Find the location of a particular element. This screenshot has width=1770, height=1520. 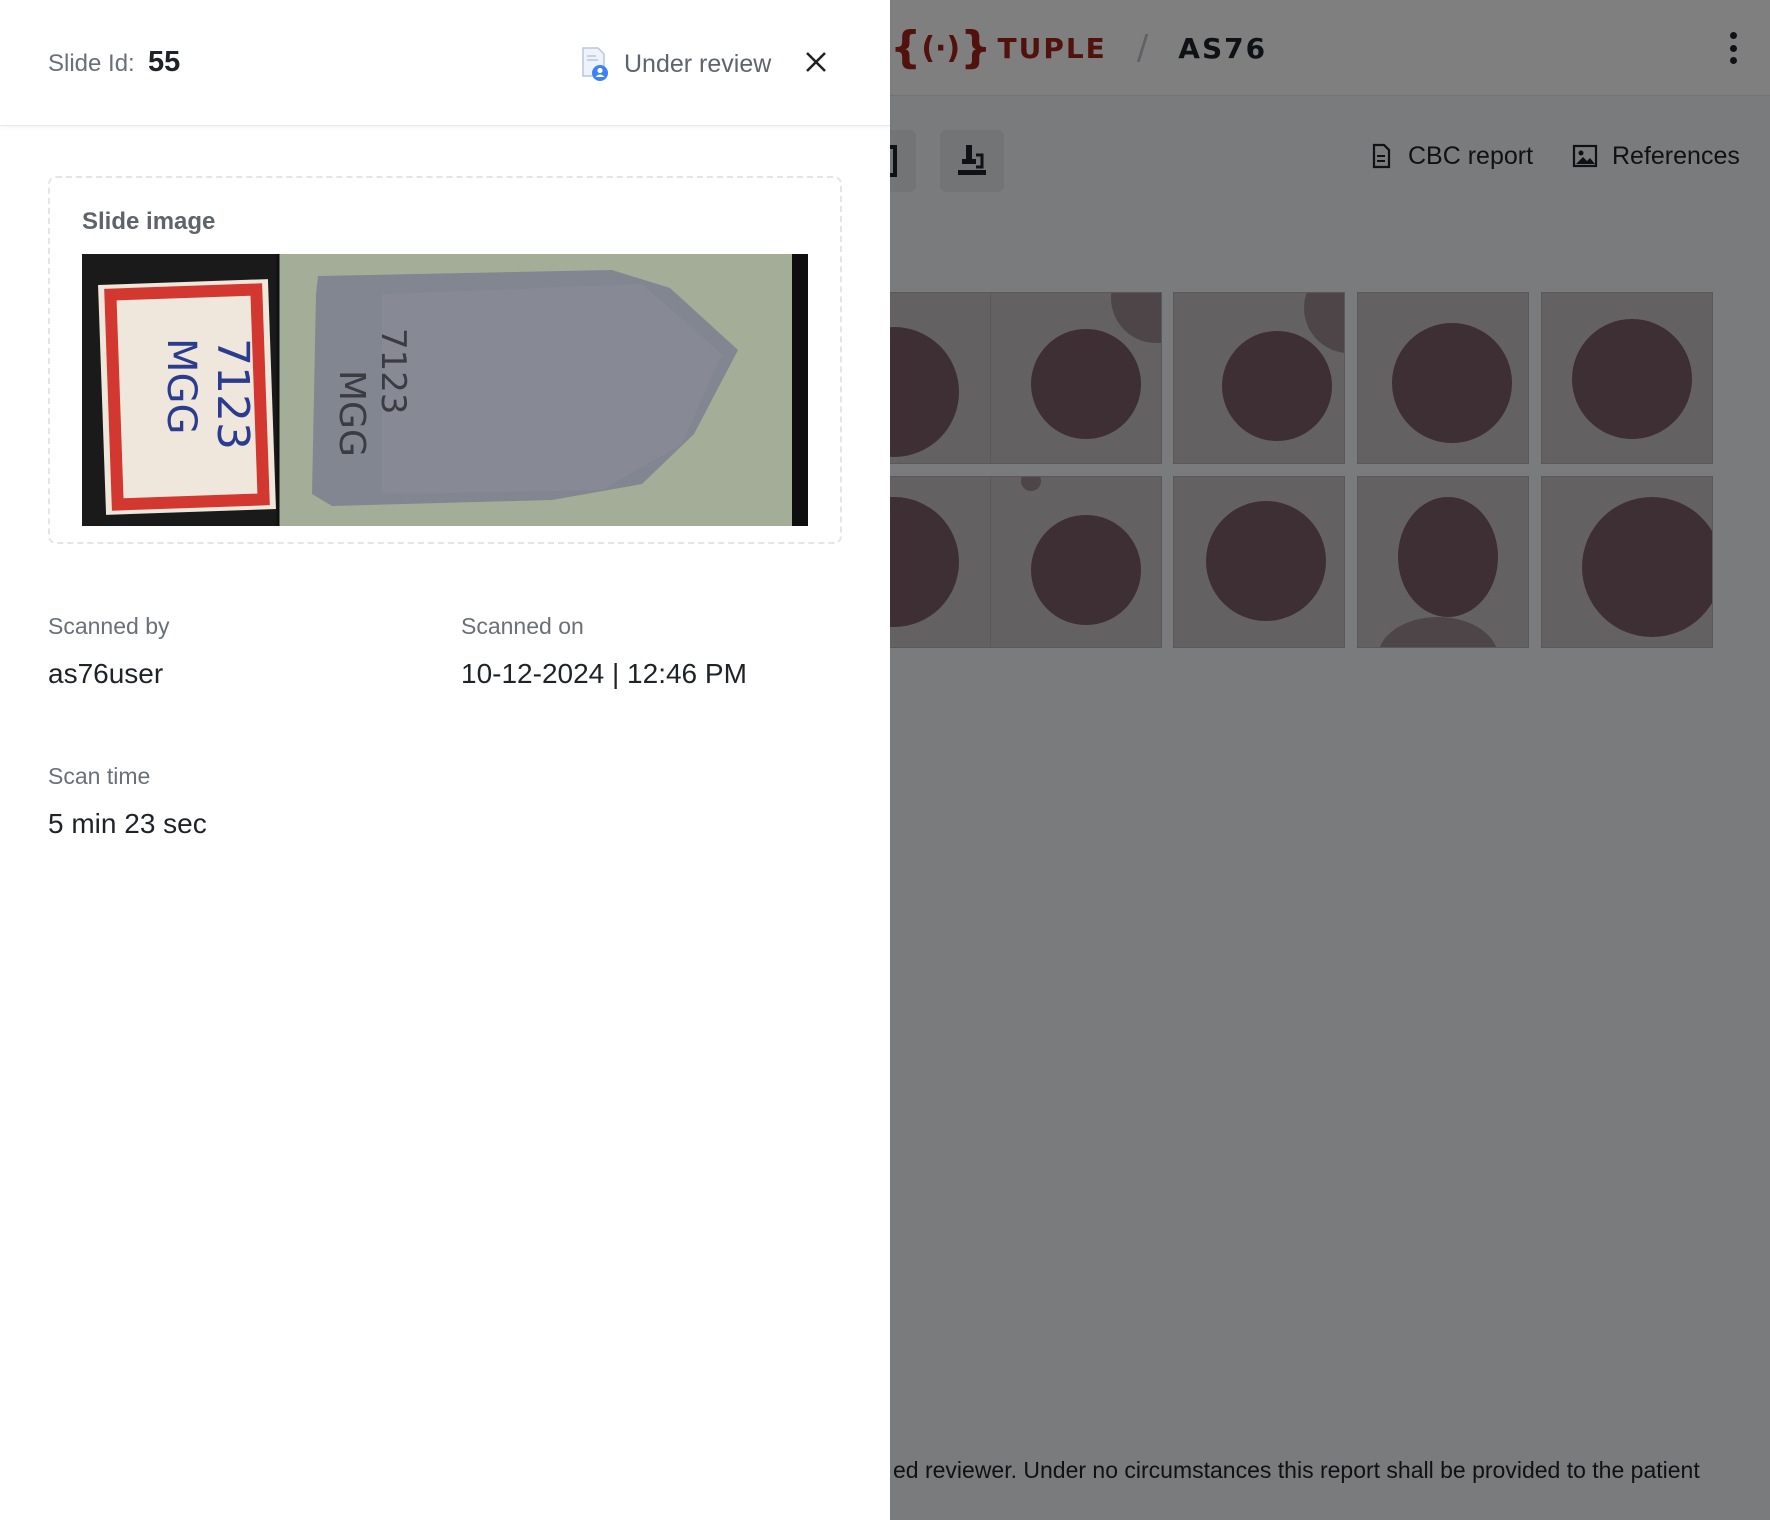

slide-id-label: Slide Id: is located at coordinates (91, 63).